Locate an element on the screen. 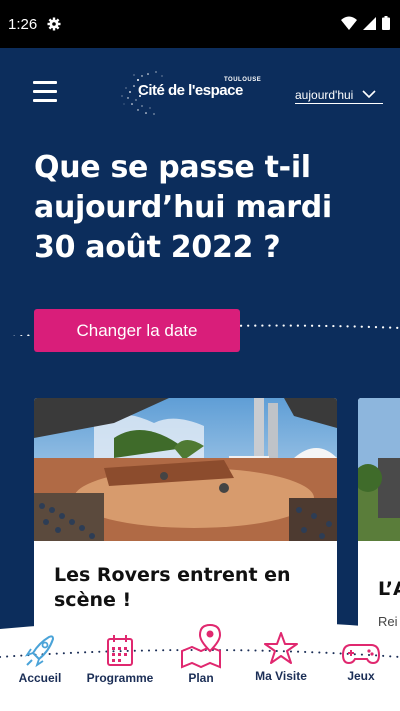  card-title: L’A is located at coordinates (389, 589).